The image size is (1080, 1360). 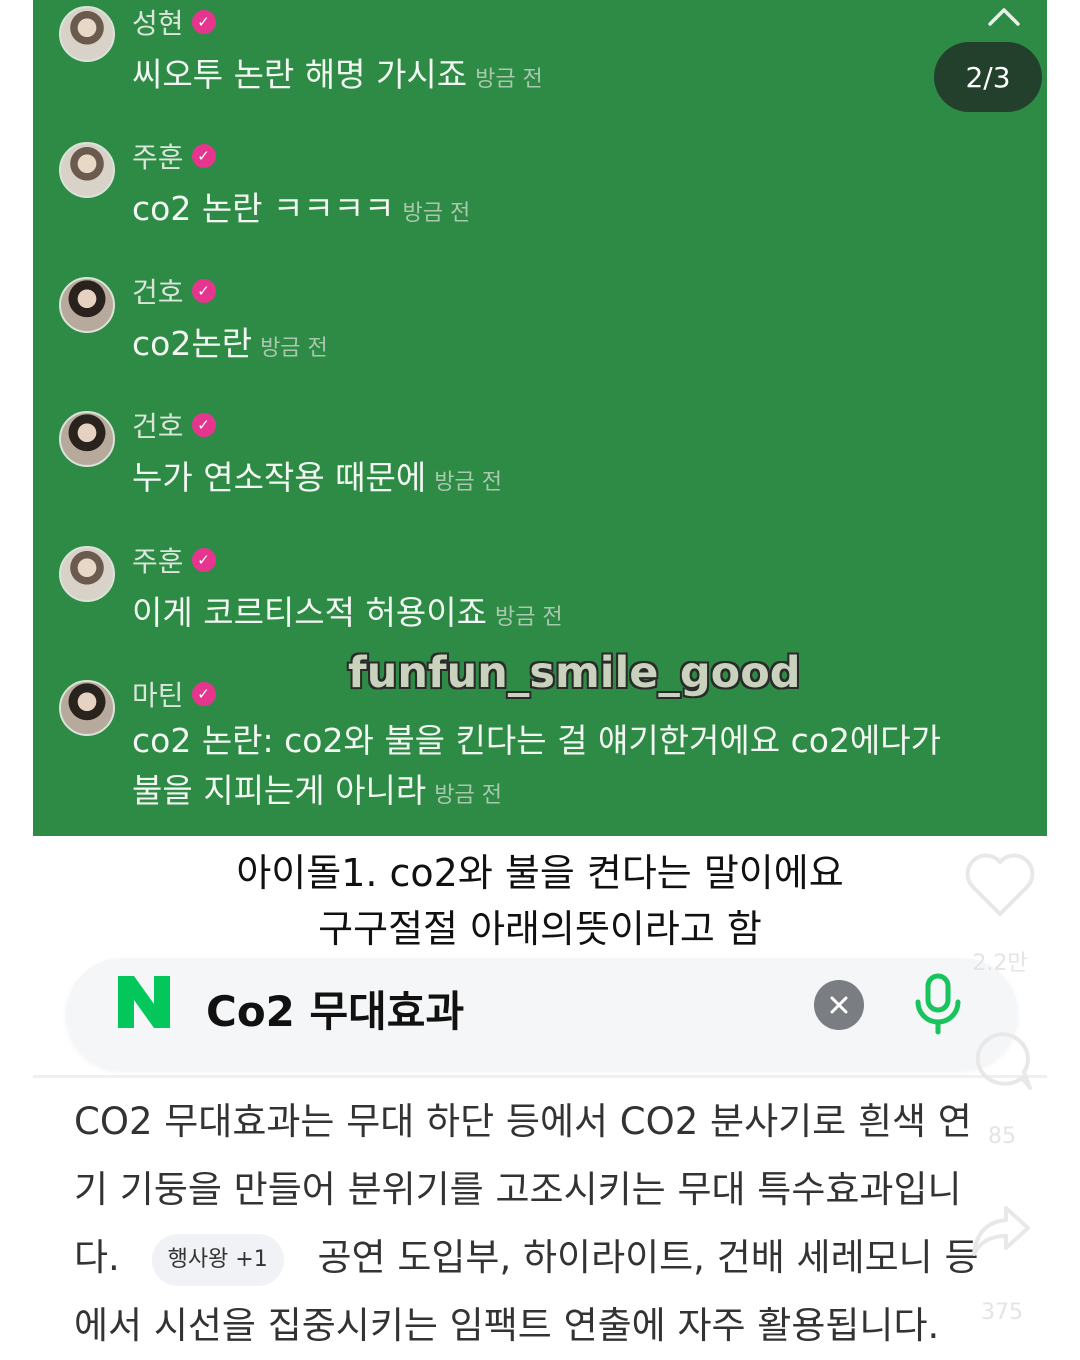 What do you see at coordinates (1000, 963) in the screenshot?
I see `like-count: 2.2만` at bounding box center [1000, 963].